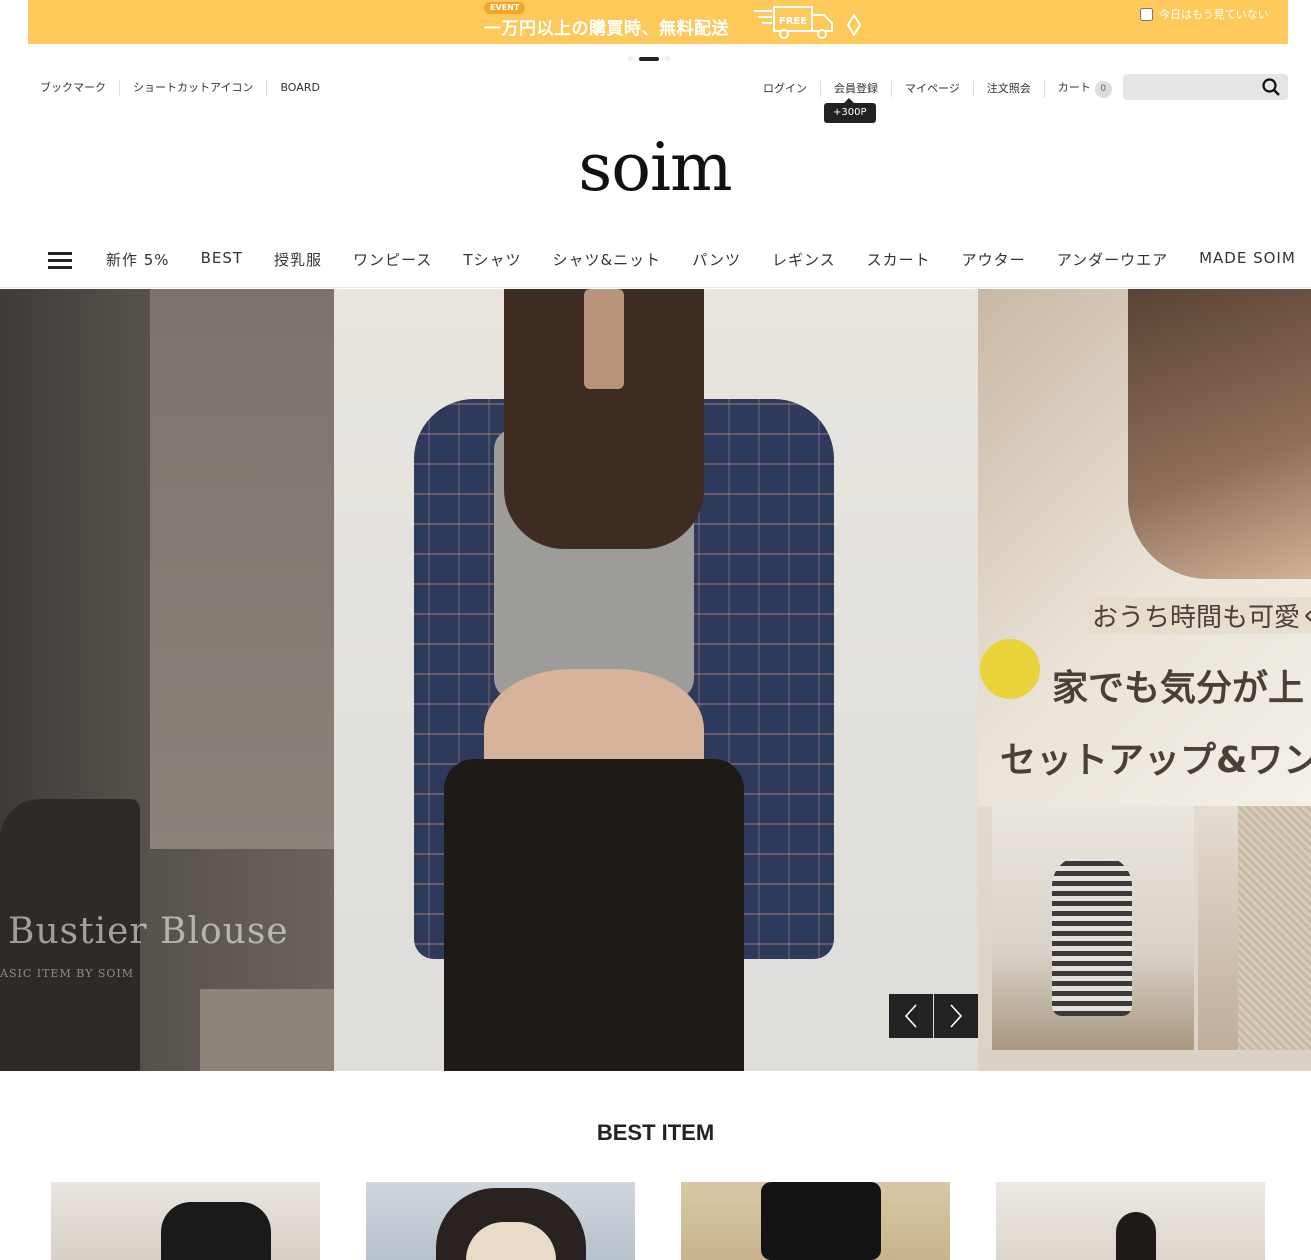 Image resolution: width=1311 pixels, height=1260 pixels. What do you see at coordinates (716, 259) in the screenshot?
I see `nav-item-pants: パンツ` at bounding box center [716, 259].